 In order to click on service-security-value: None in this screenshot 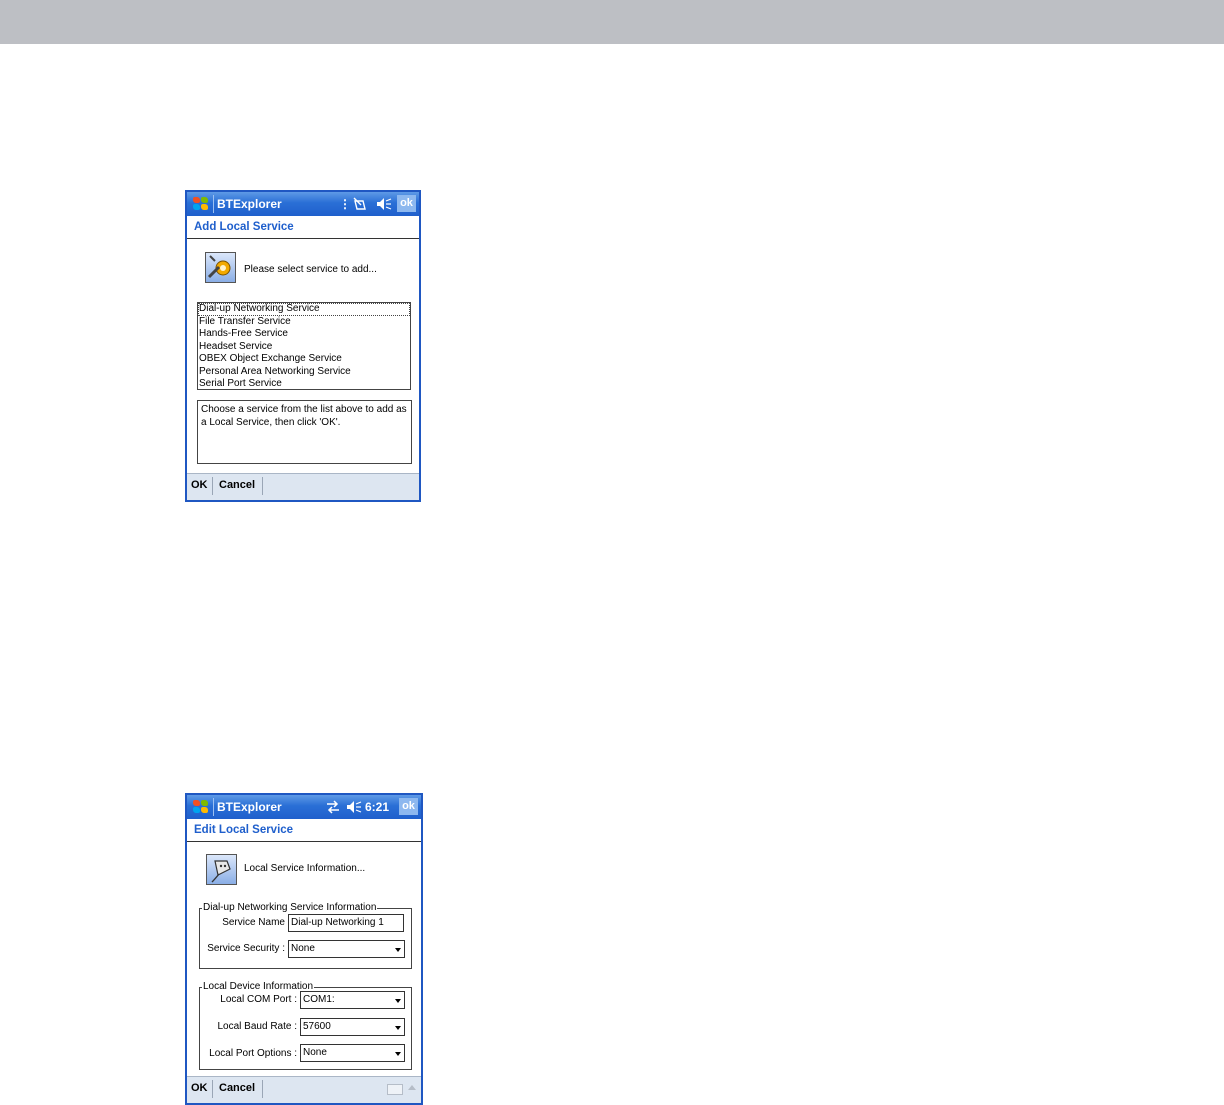, I will do `click(303, 948)`.